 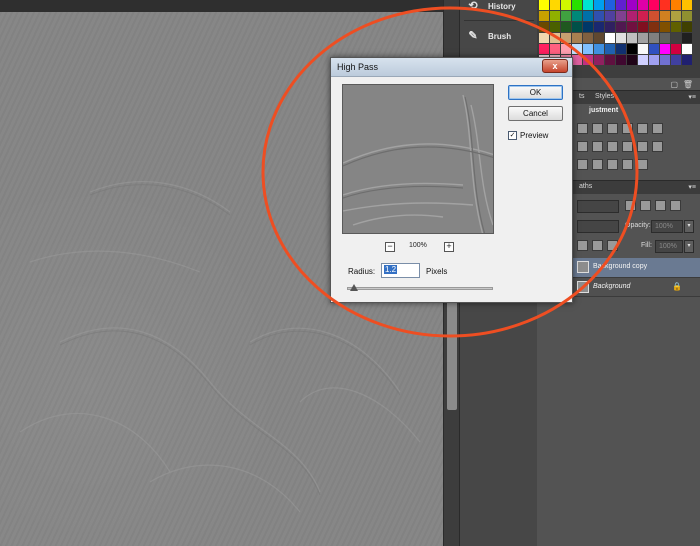 What do you see at coordinates (354, 287) in the screenshot?
I see `radius-slider-thumb` at bounding box center [354, 287].